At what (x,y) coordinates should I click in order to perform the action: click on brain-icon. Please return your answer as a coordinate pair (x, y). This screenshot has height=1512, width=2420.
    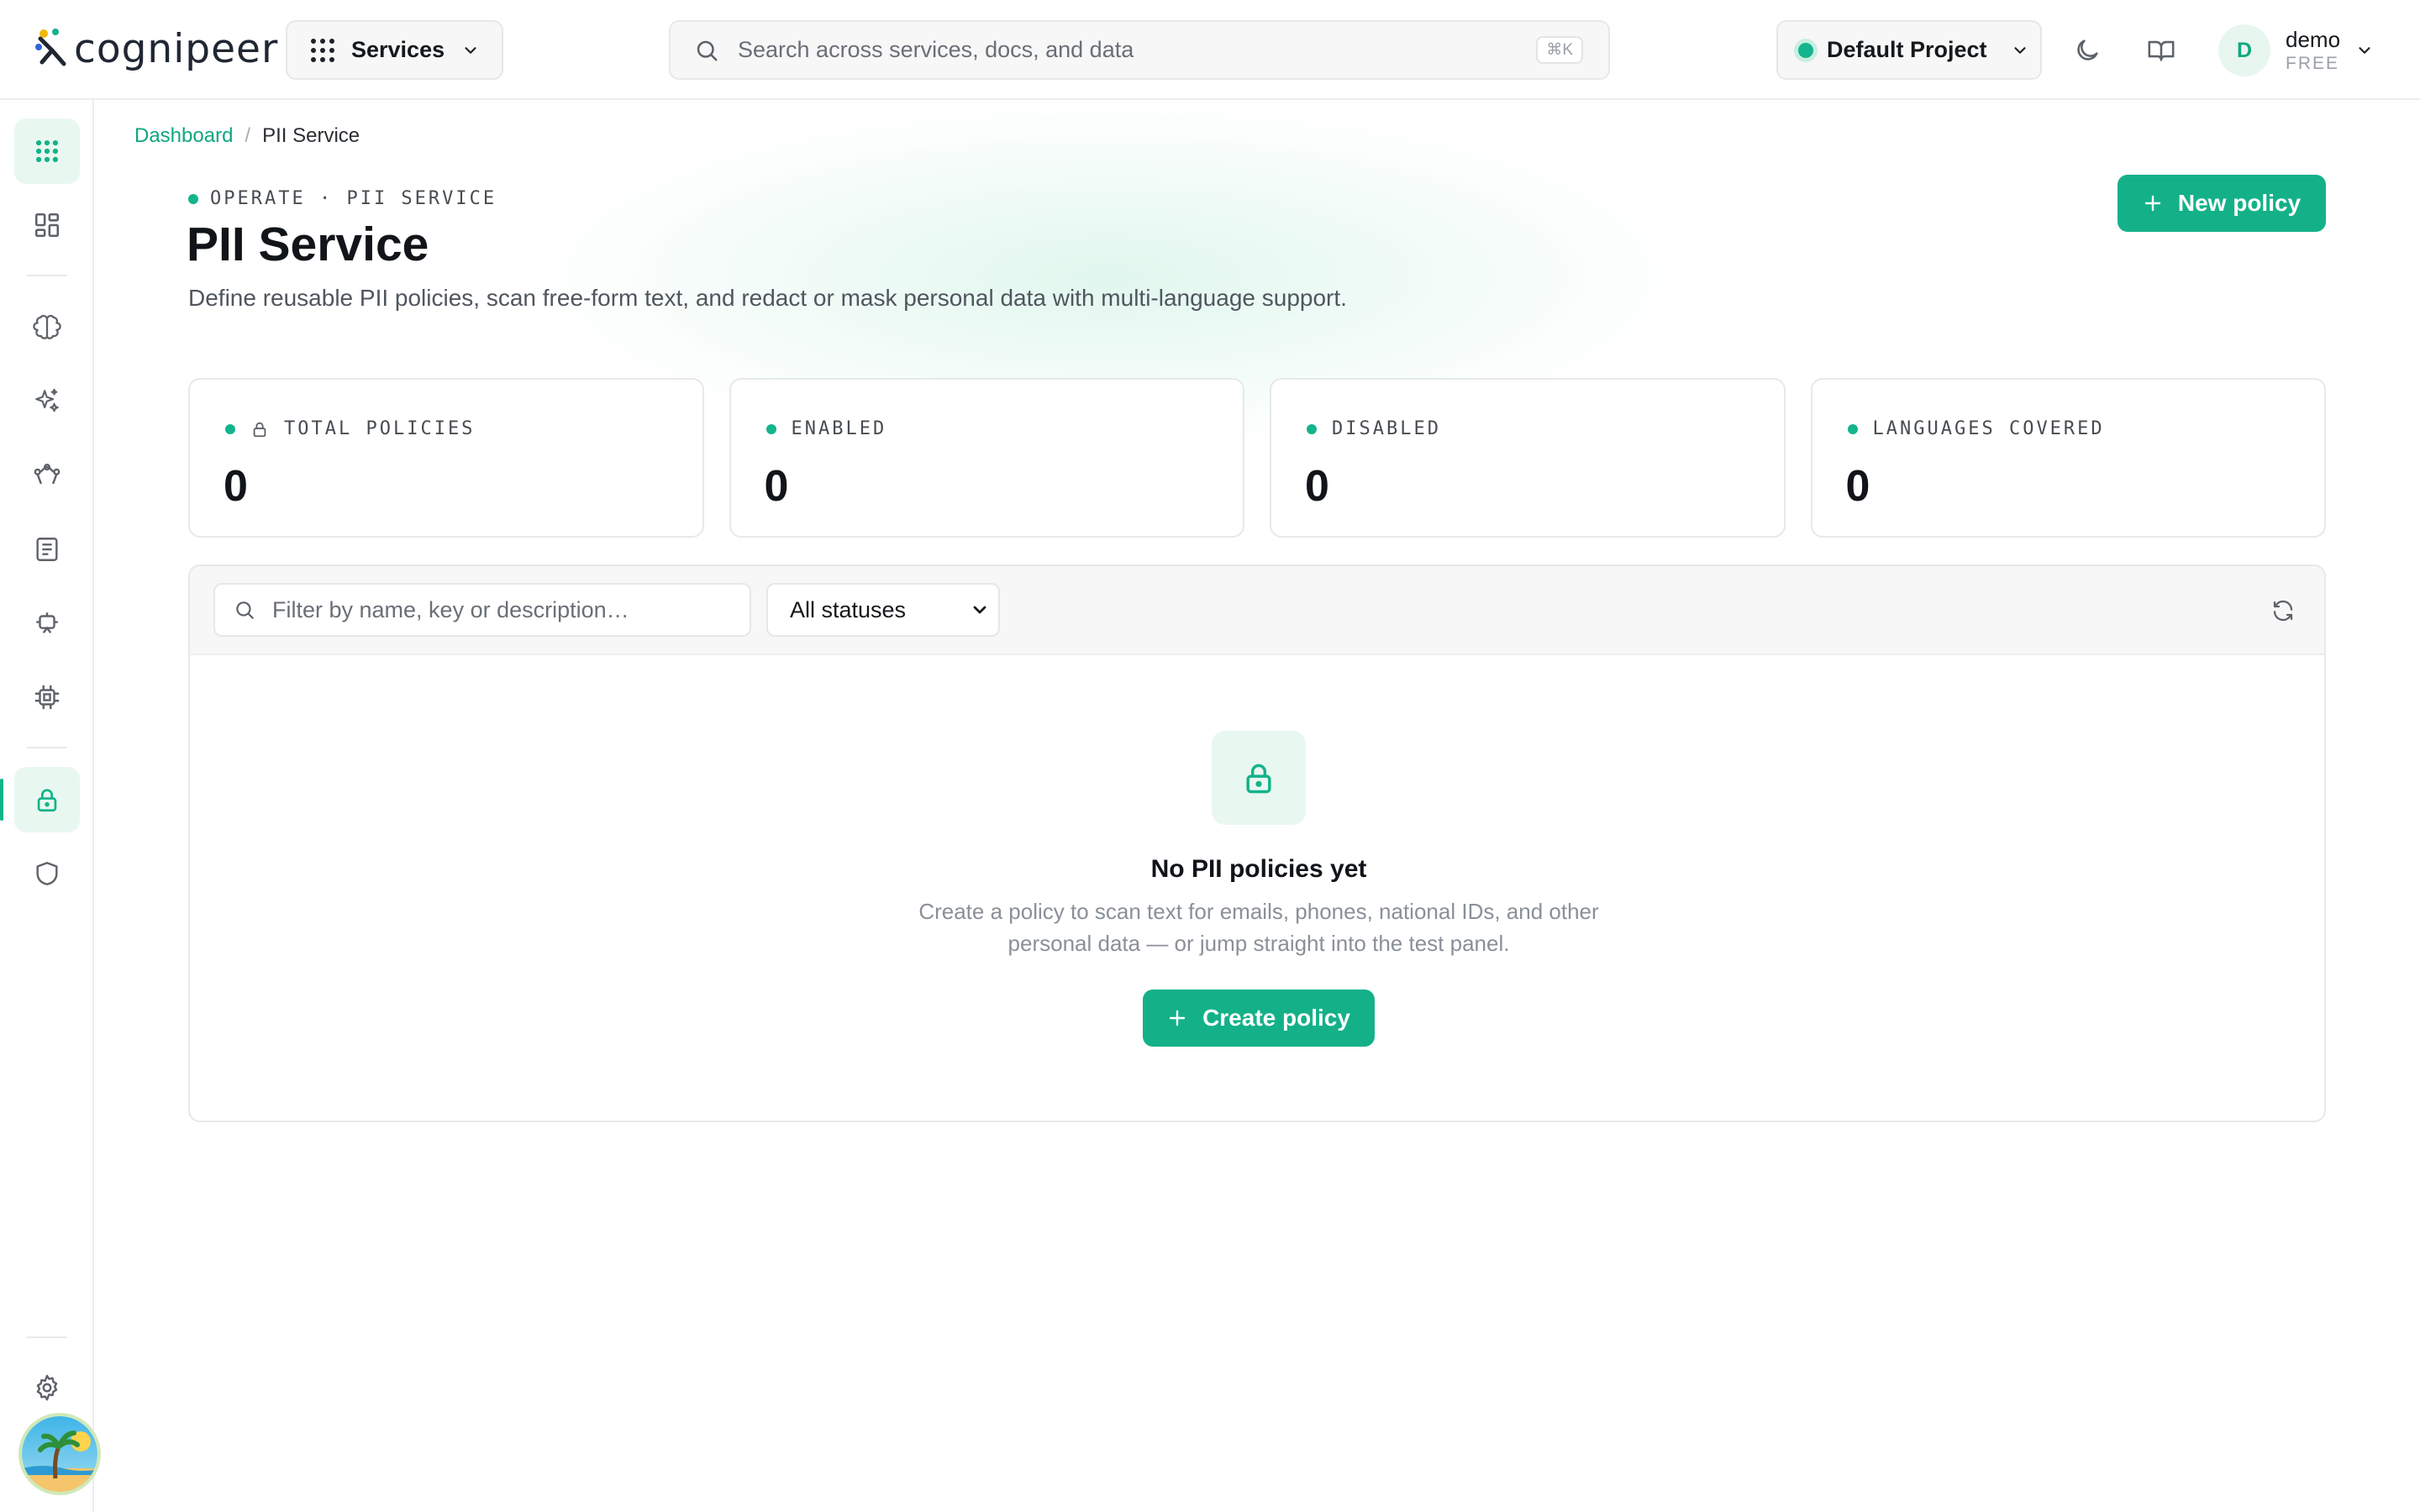
    Looking at the image, I should click on (47, 326).